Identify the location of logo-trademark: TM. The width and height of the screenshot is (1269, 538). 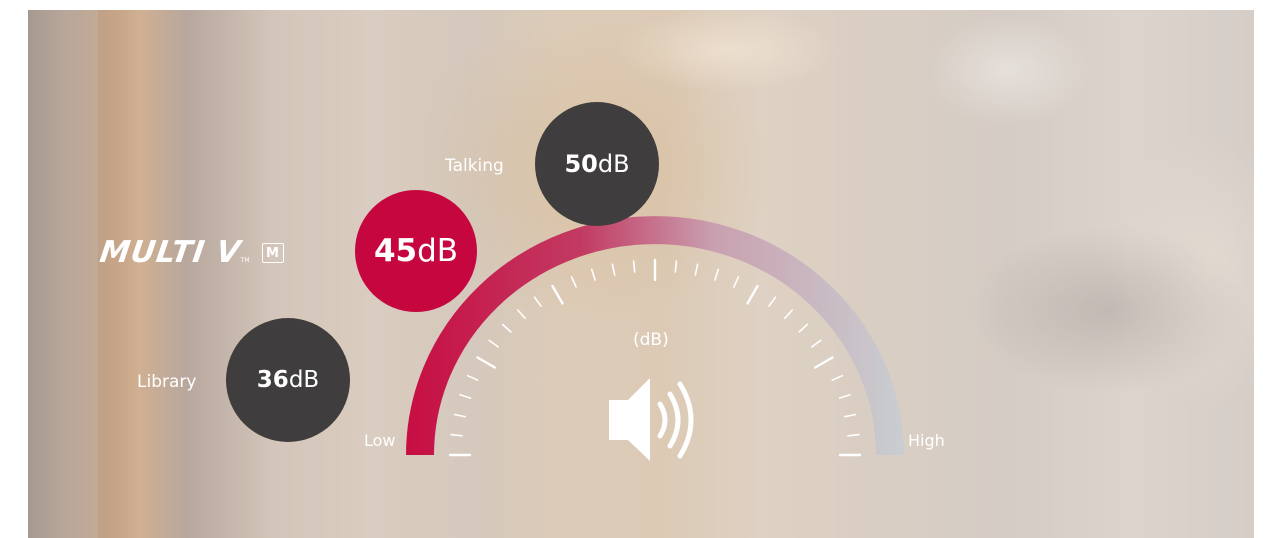
(245, 260).